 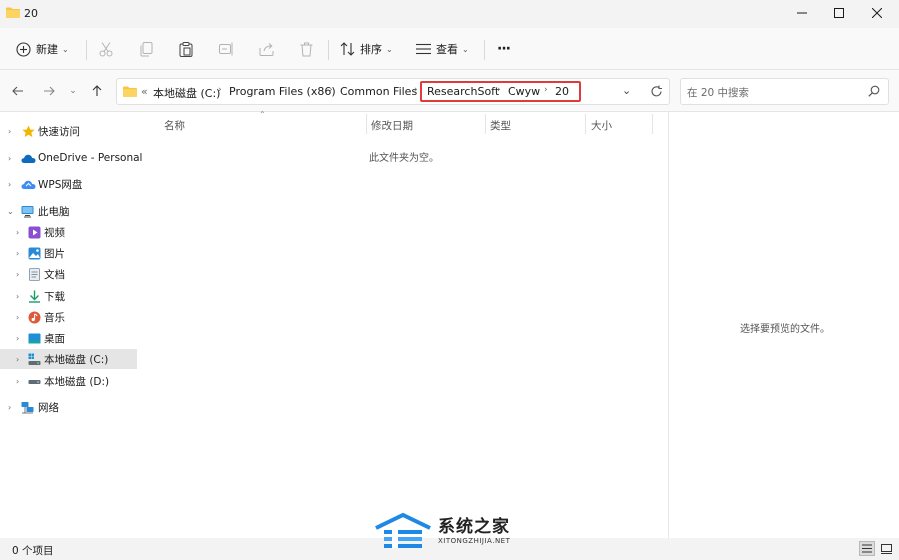 I want to click on sidebar-item-label: 文档, so click(x=54, y=274).